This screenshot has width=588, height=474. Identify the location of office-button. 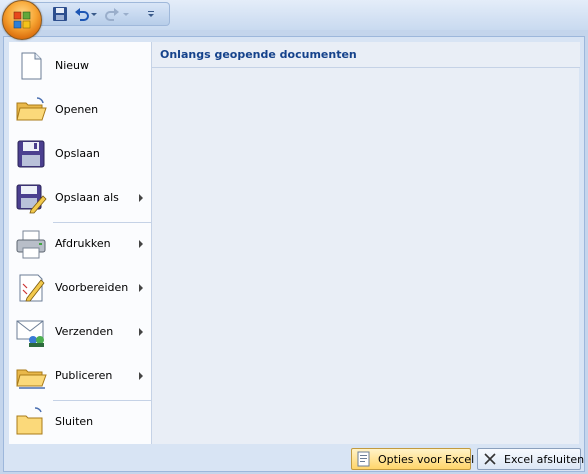
(22, 20).